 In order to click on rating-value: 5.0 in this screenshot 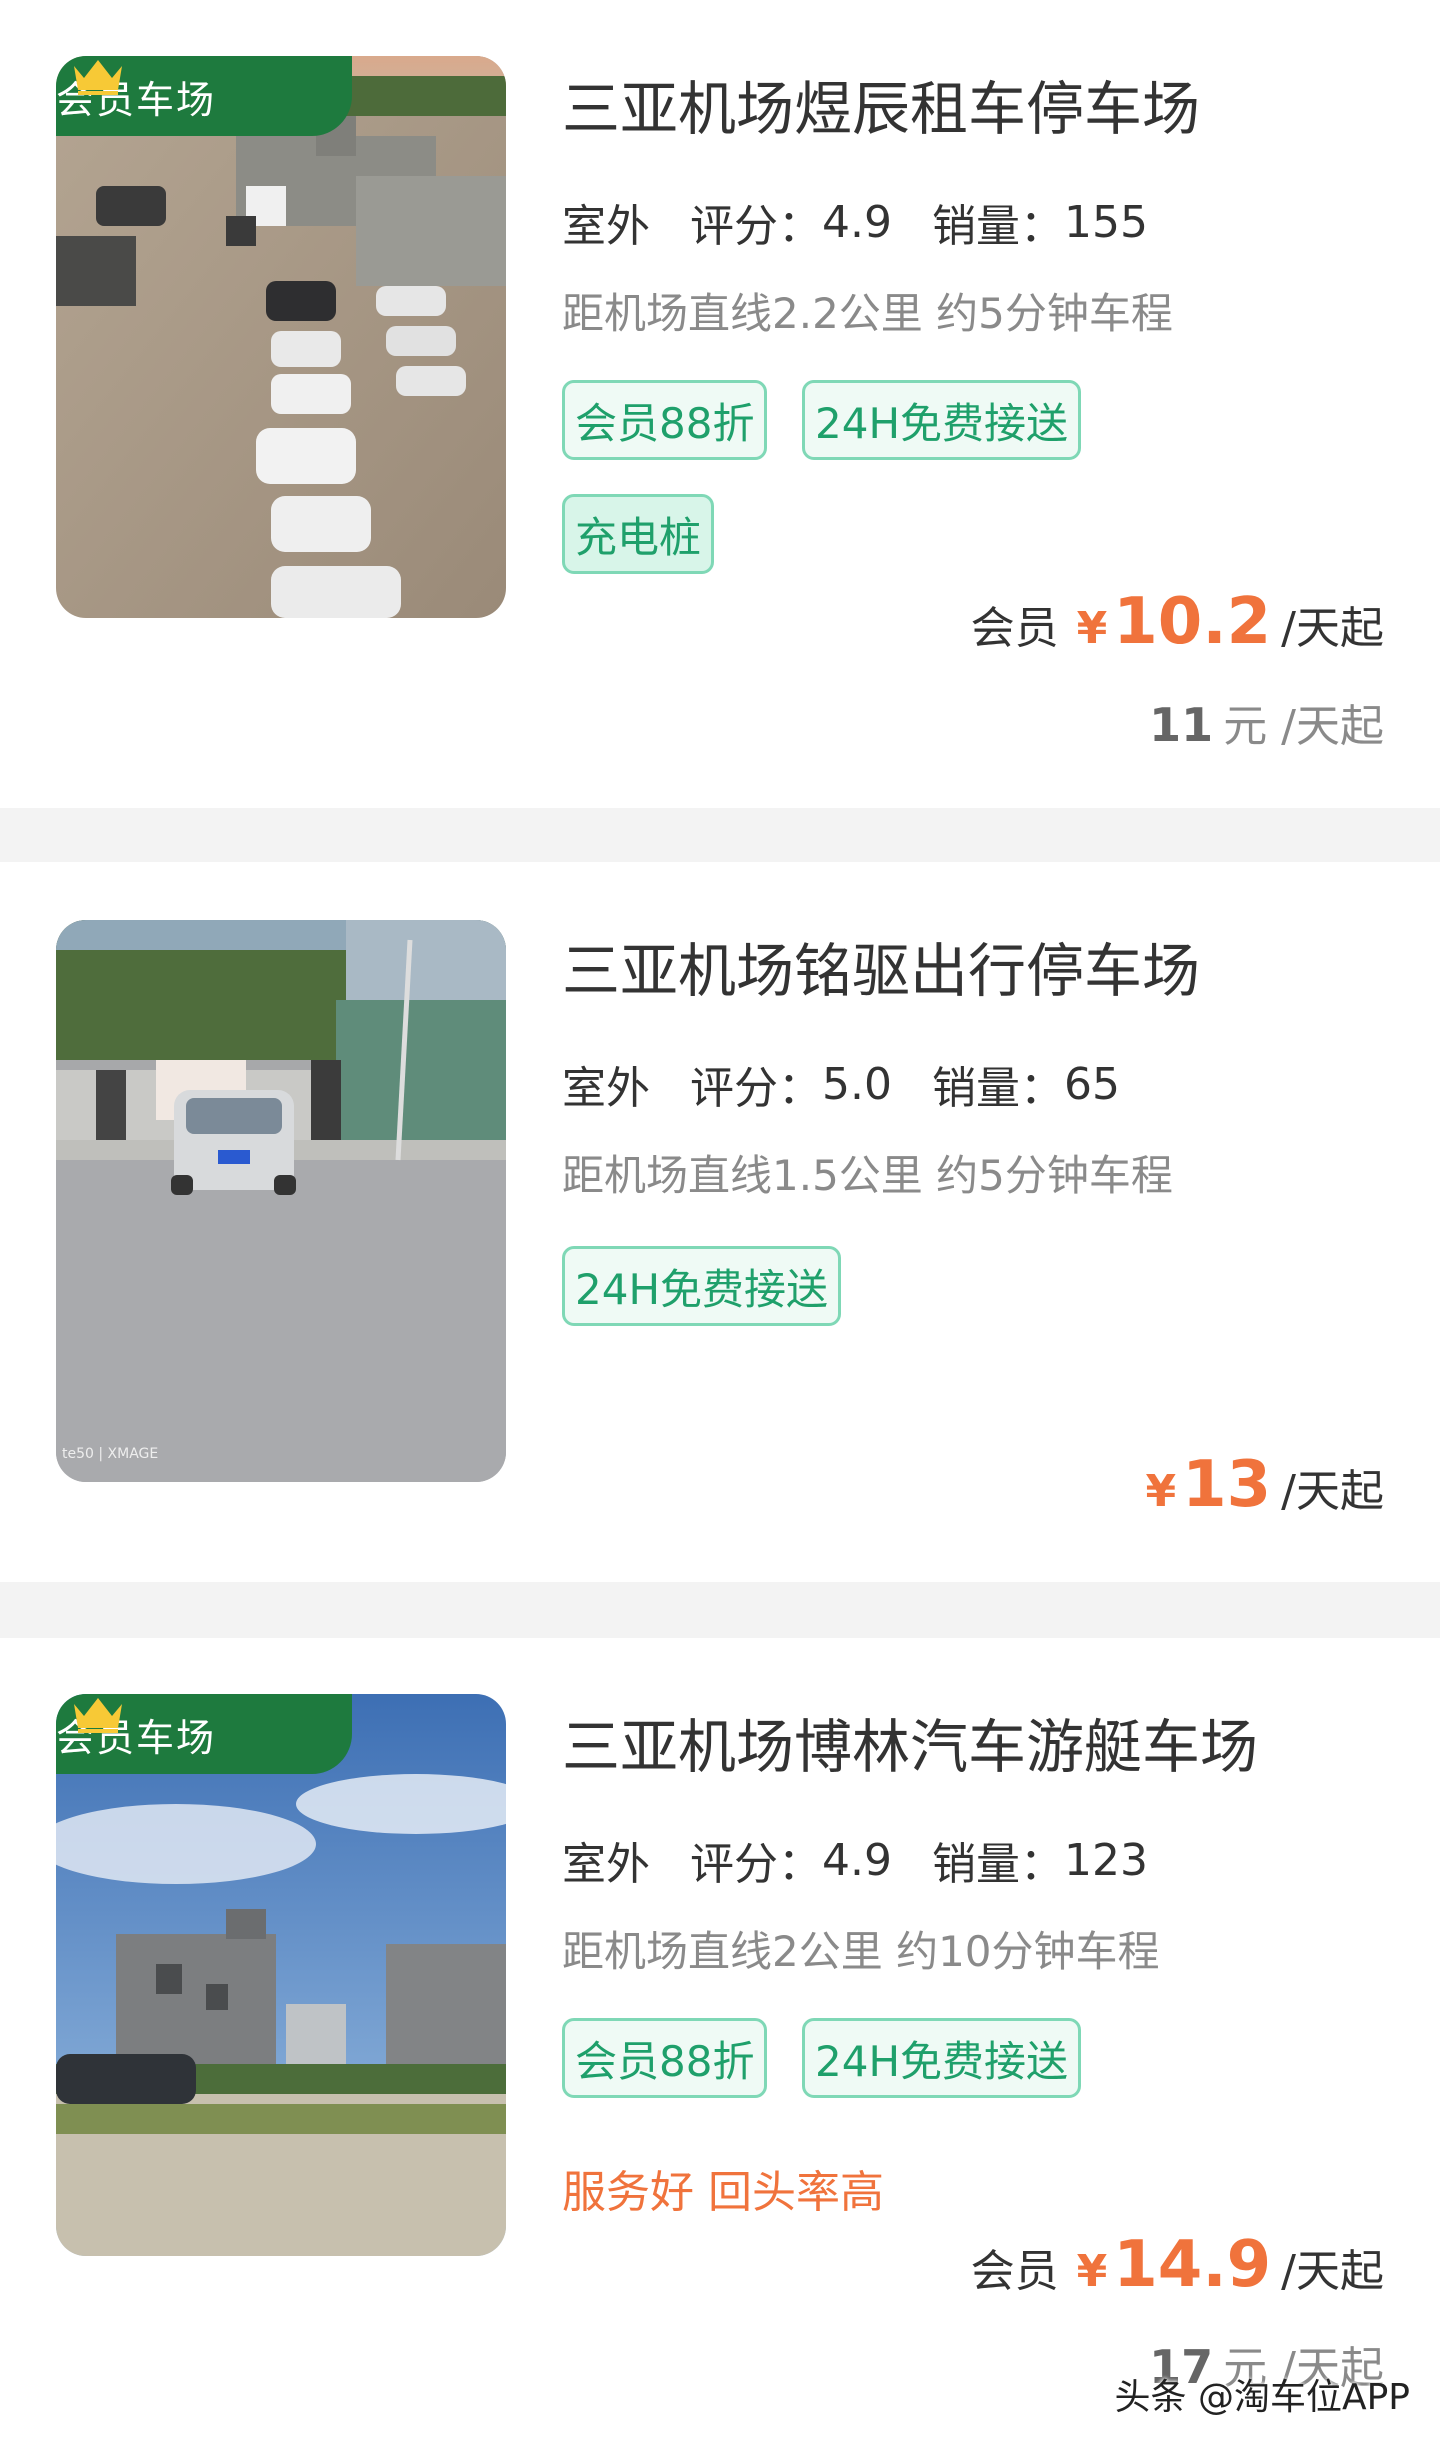, I will do `click(857, 1084)`.